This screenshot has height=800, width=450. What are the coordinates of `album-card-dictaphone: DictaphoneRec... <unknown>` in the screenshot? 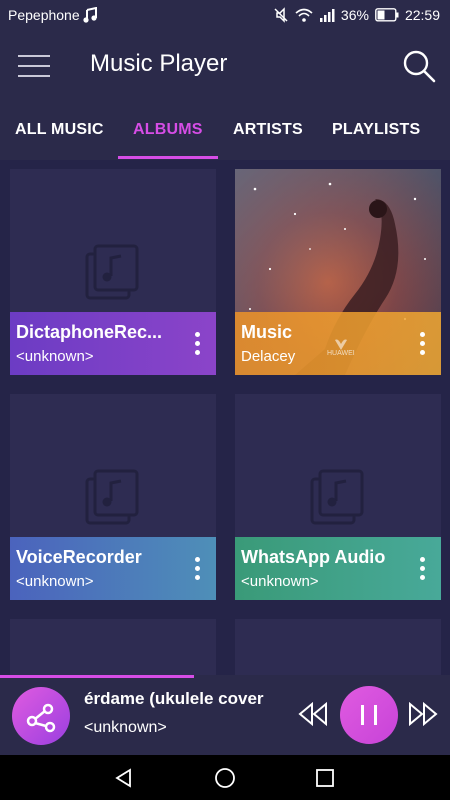 It's located at (113, 272).